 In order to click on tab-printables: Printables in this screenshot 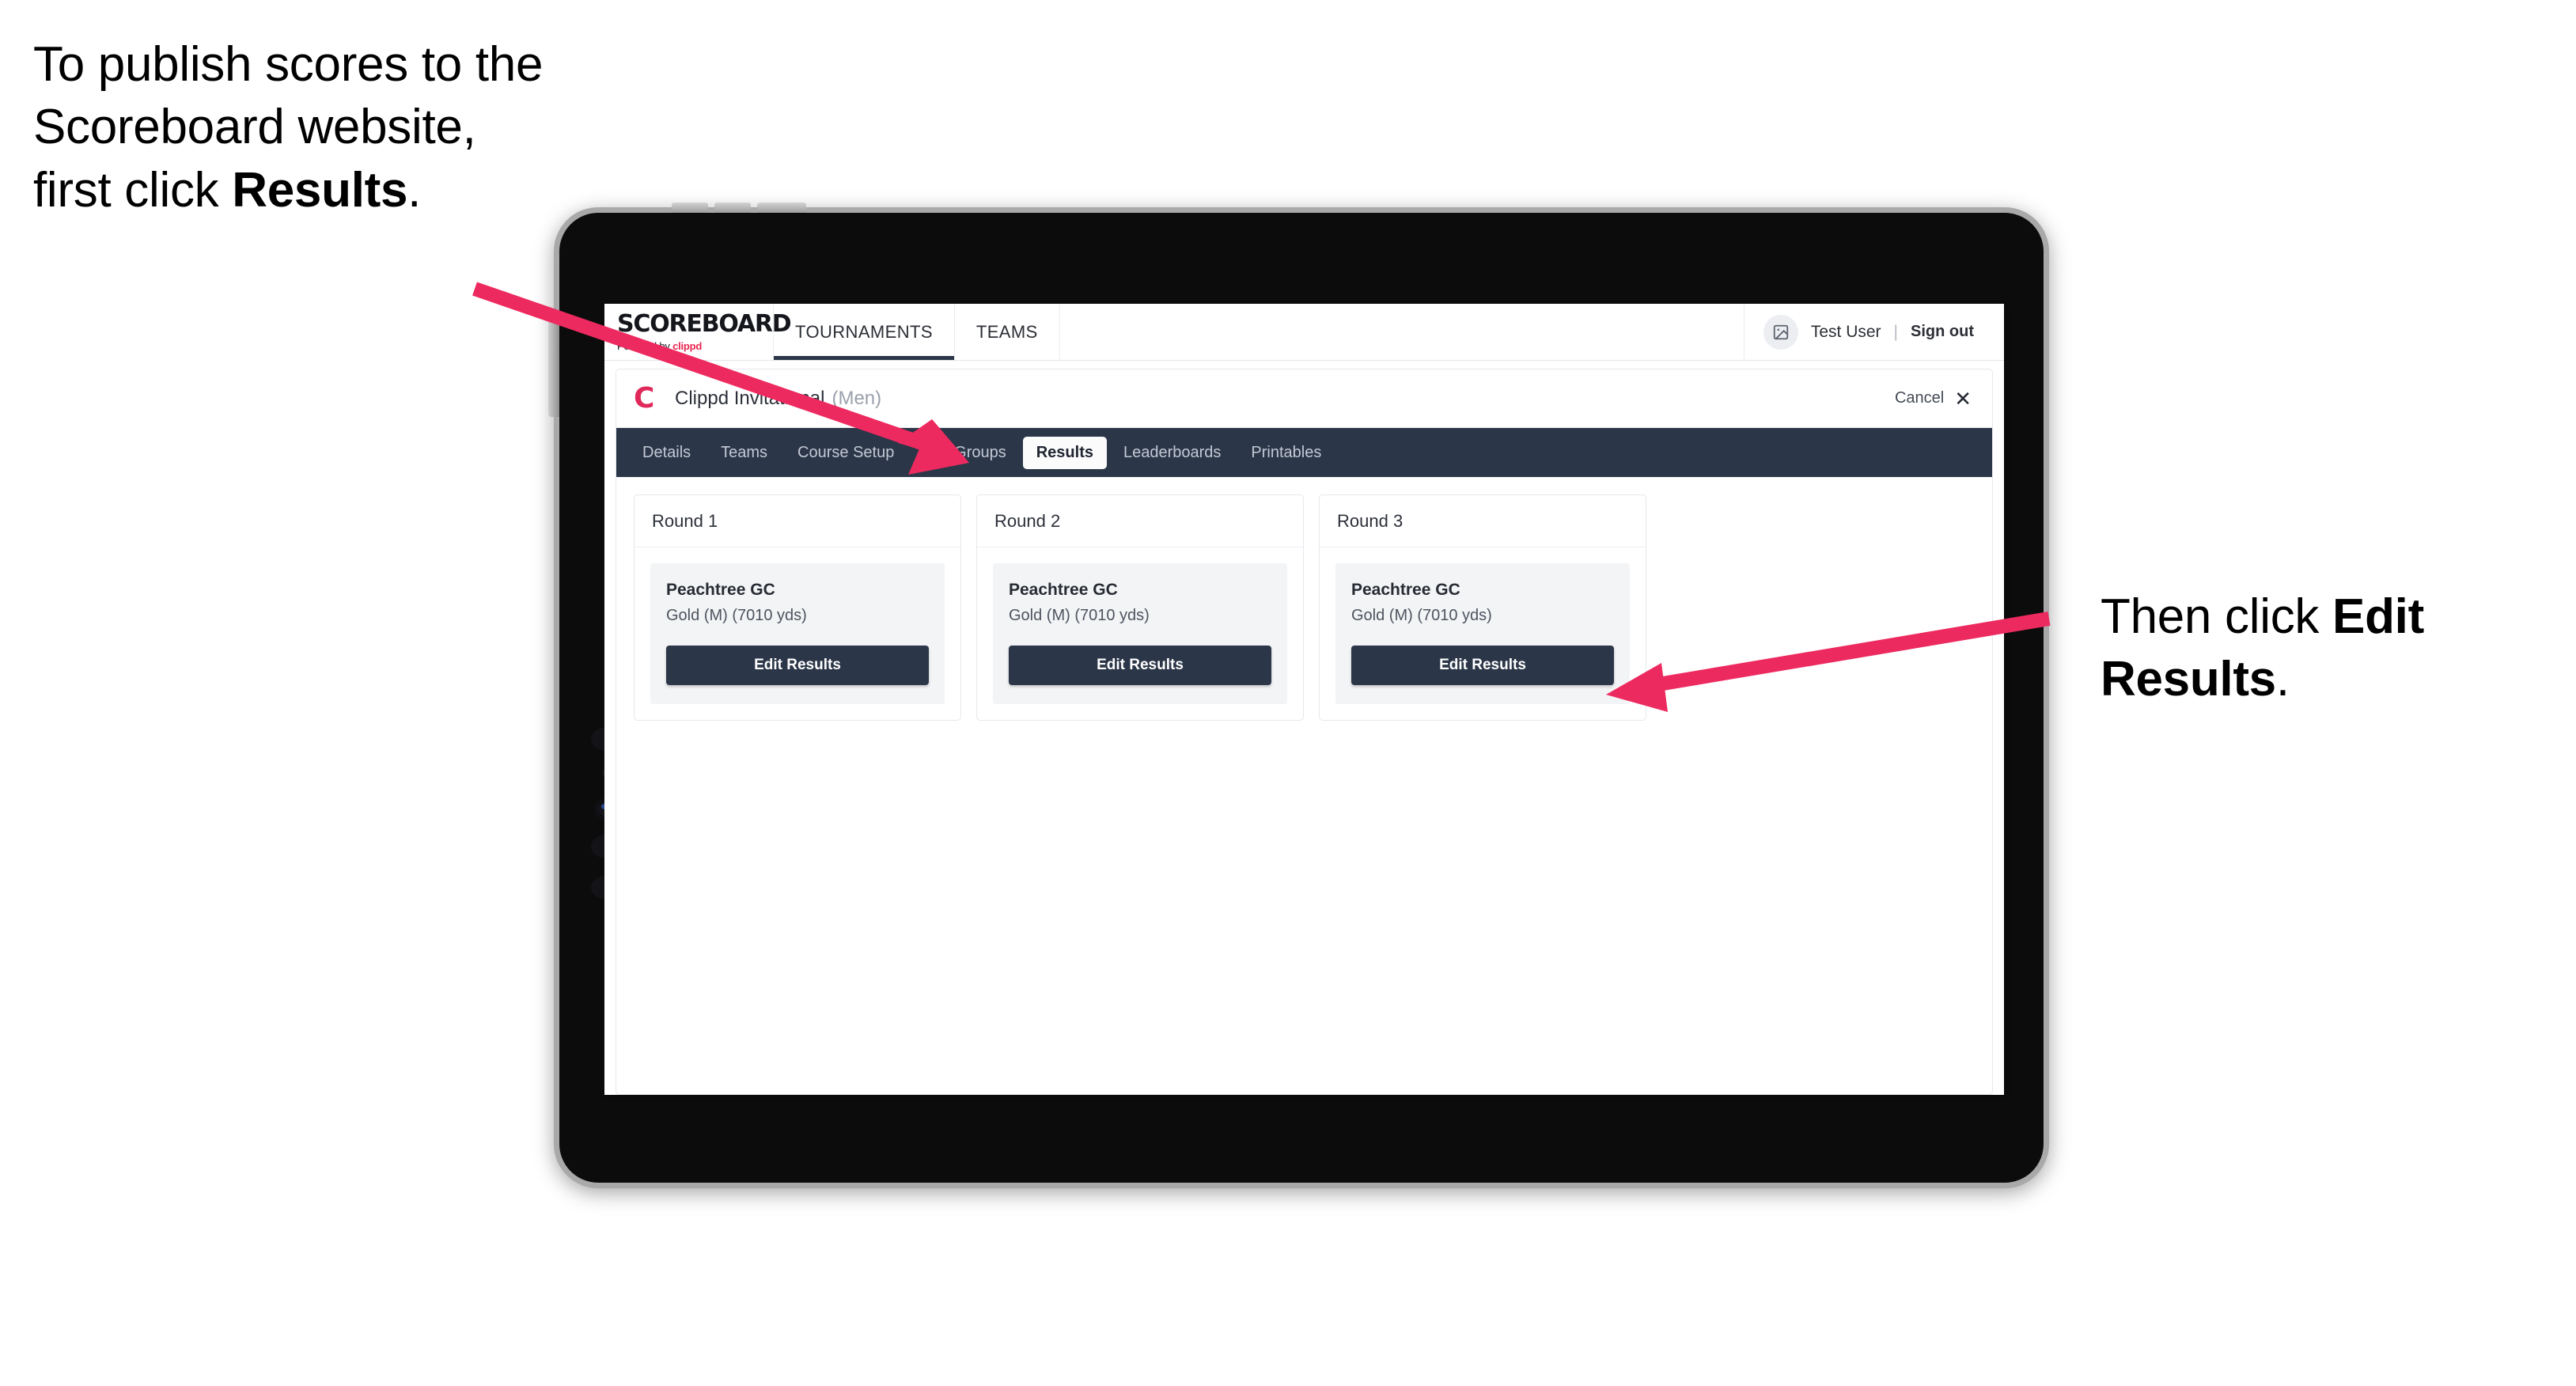, I will do `click(1286, 453)`.